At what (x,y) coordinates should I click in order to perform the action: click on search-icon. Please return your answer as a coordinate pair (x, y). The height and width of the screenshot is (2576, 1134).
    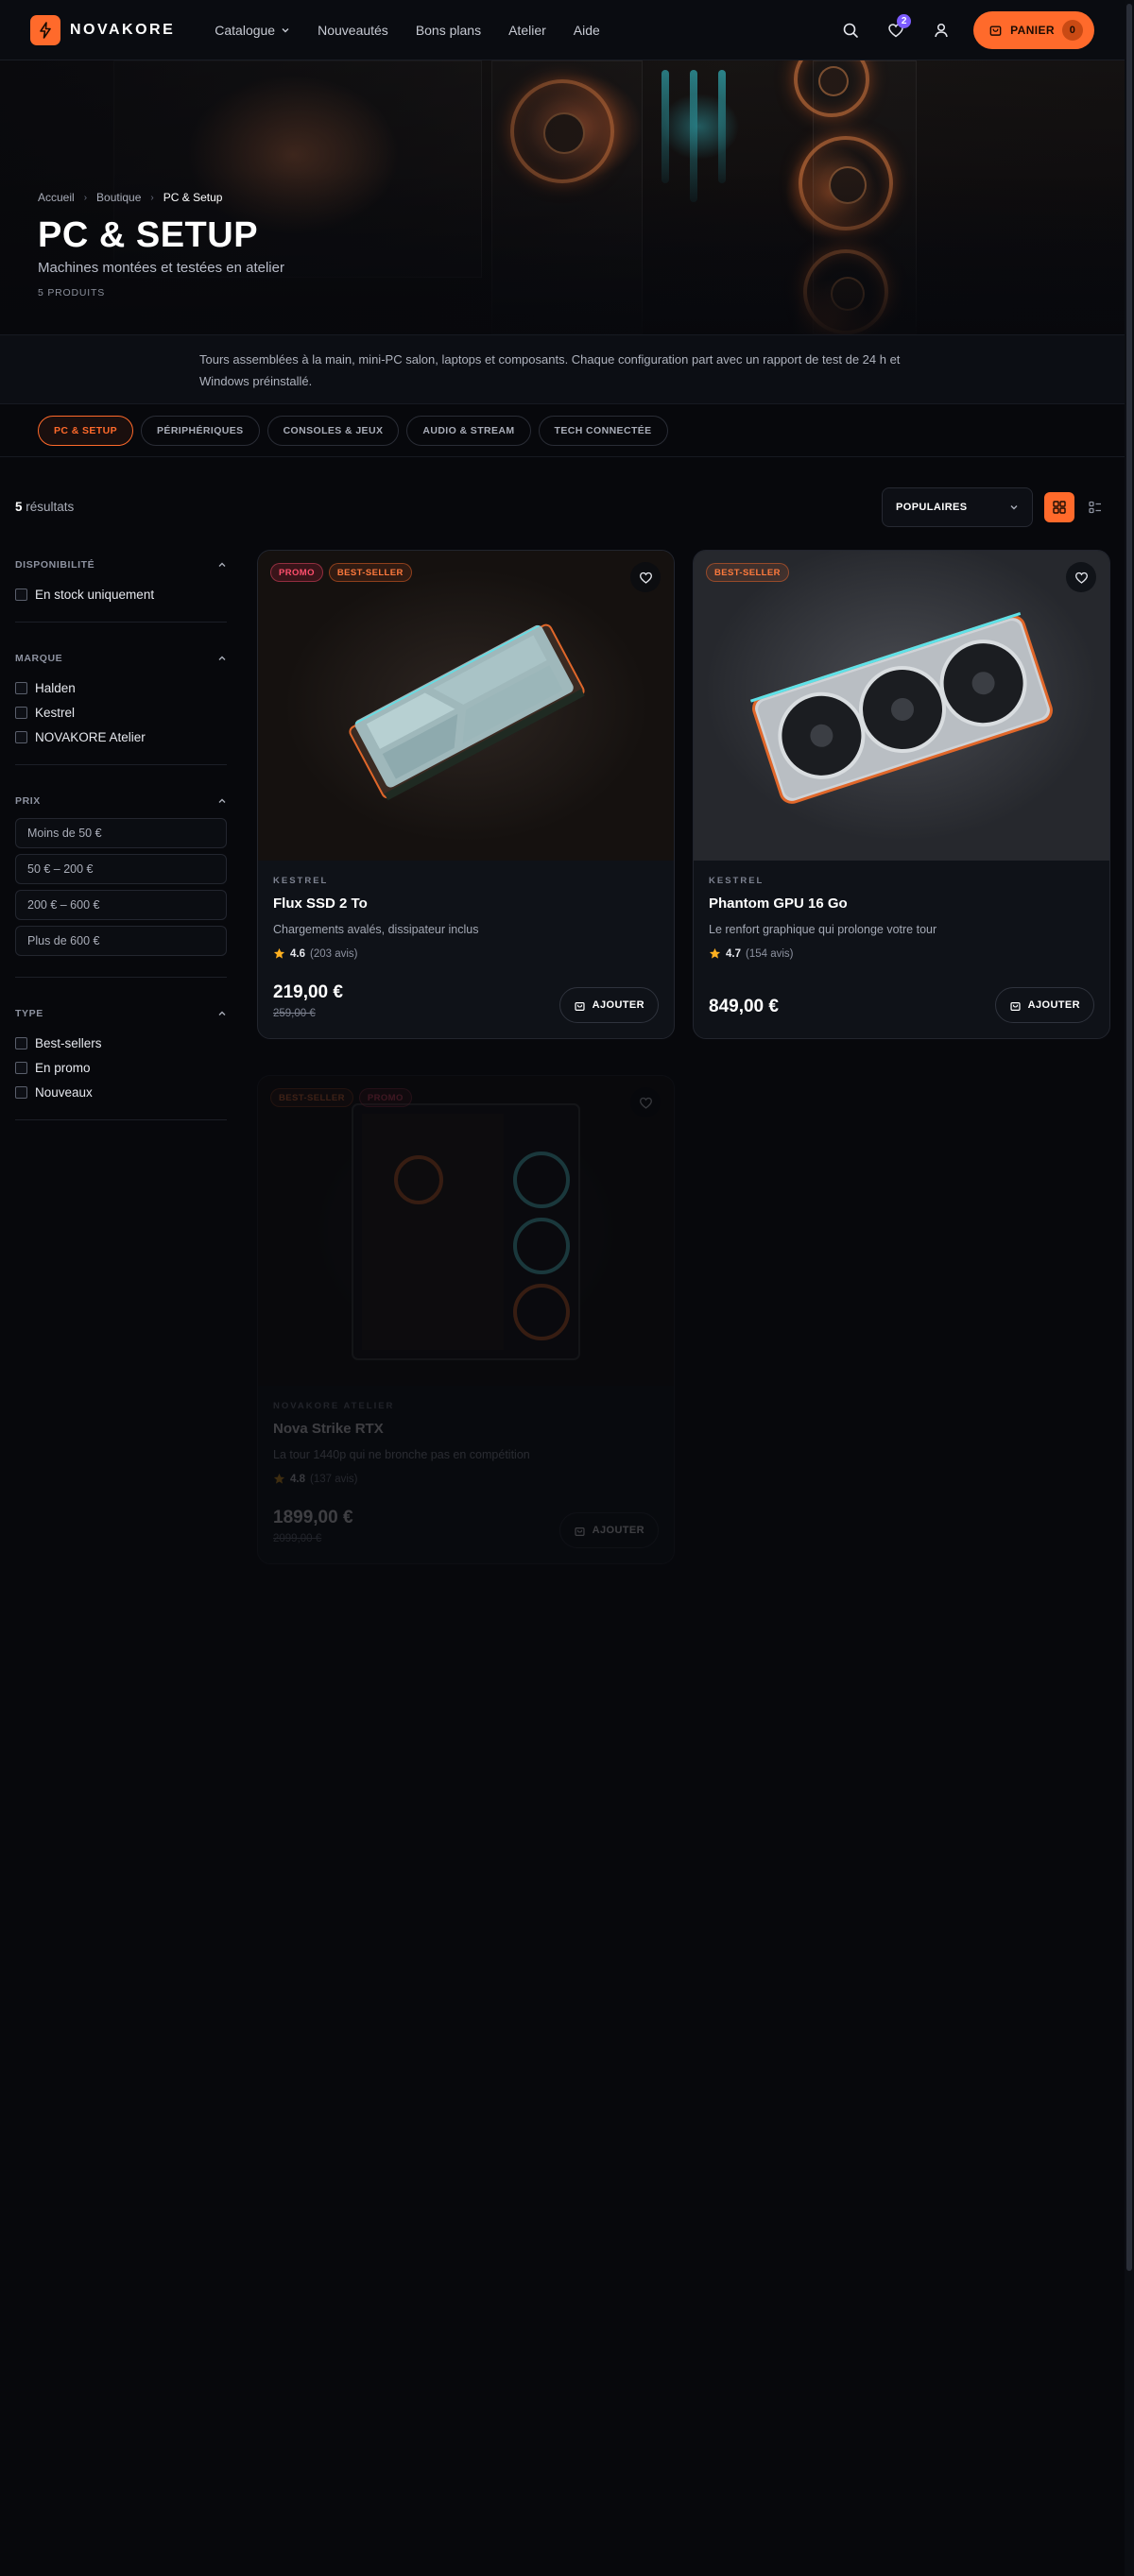
    Looking at the image, I should click on (850, 30).